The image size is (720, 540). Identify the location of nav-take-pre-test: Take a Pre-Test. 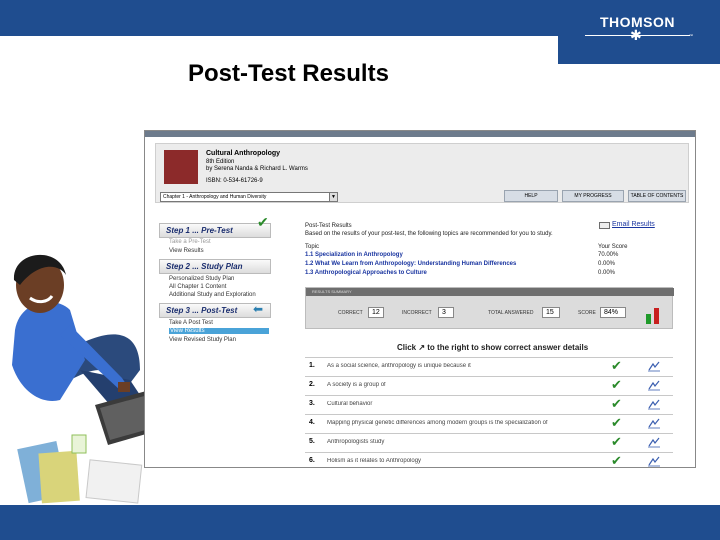
(190, 242).